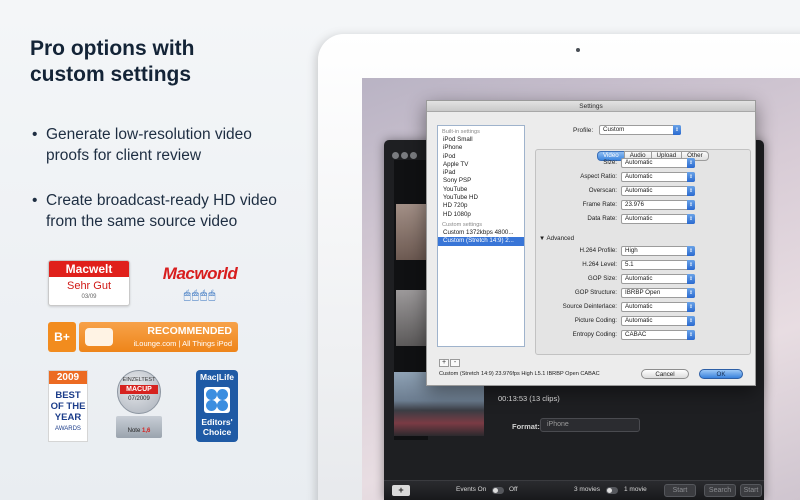  I want to click on macworld-badge: Macworld 🖱🖱🖱🖱, so click(200, 290).